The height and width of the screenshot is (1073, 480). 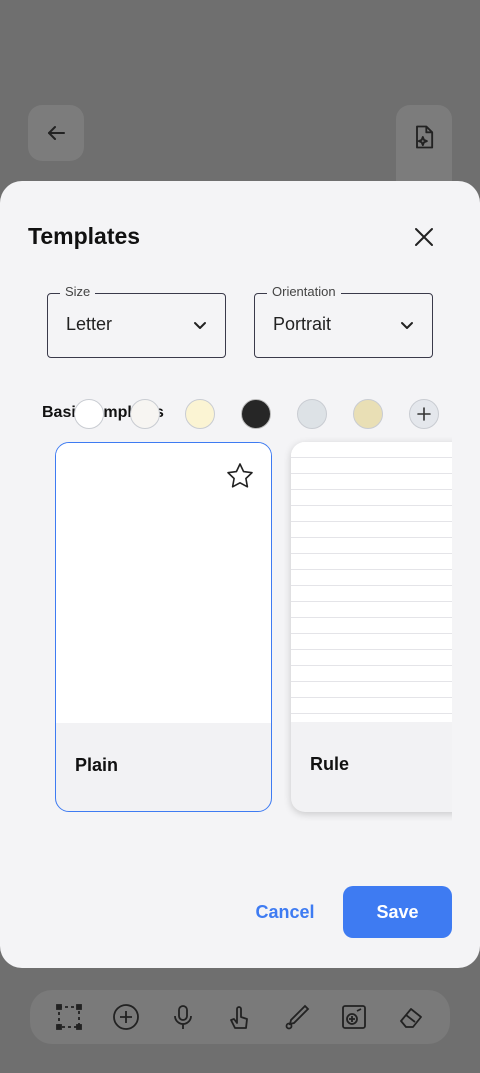 I want to click on back-button, so click(x=56, y=133).